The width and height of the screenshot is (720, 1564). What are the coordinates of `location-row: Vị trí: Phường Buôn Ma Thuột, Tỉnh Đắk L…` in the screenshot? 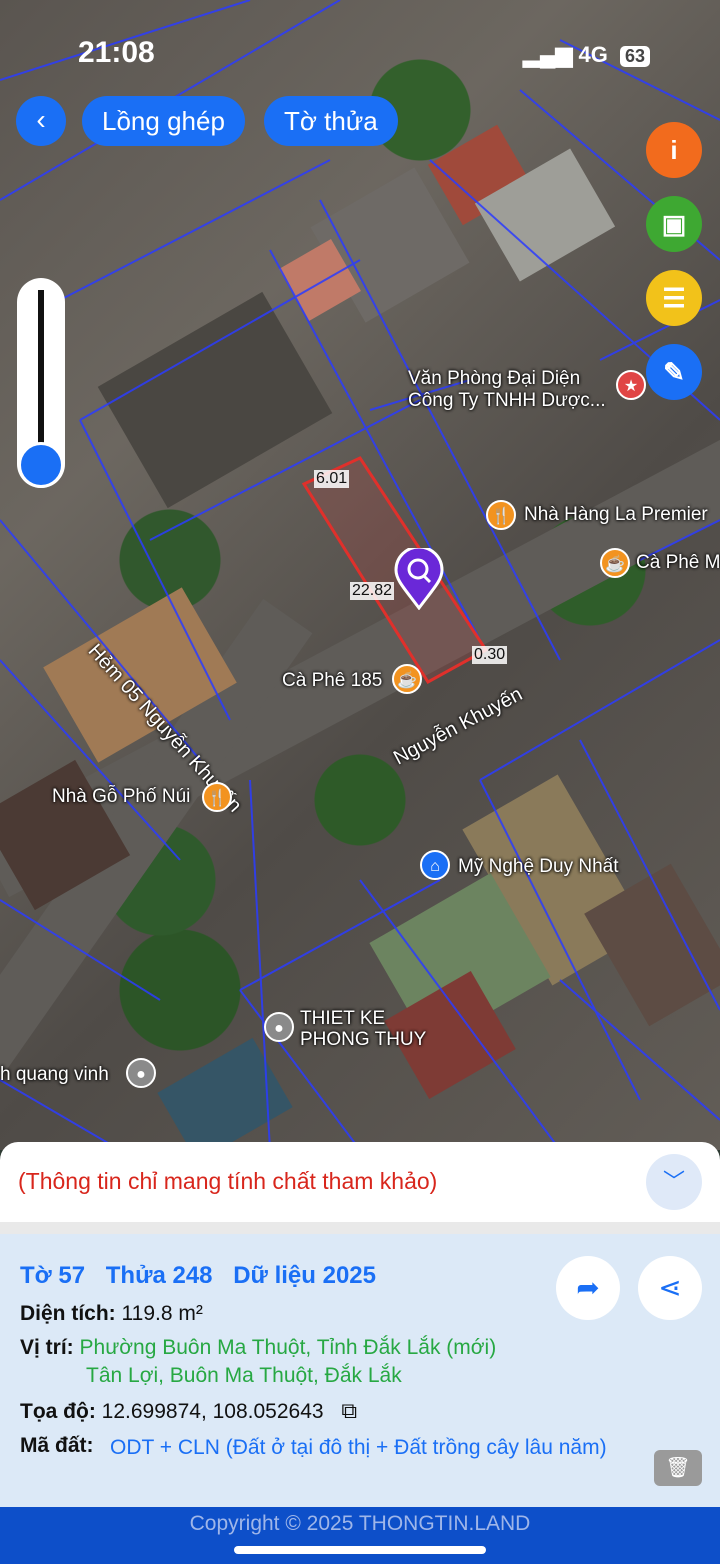 It's located at (258, 1348).